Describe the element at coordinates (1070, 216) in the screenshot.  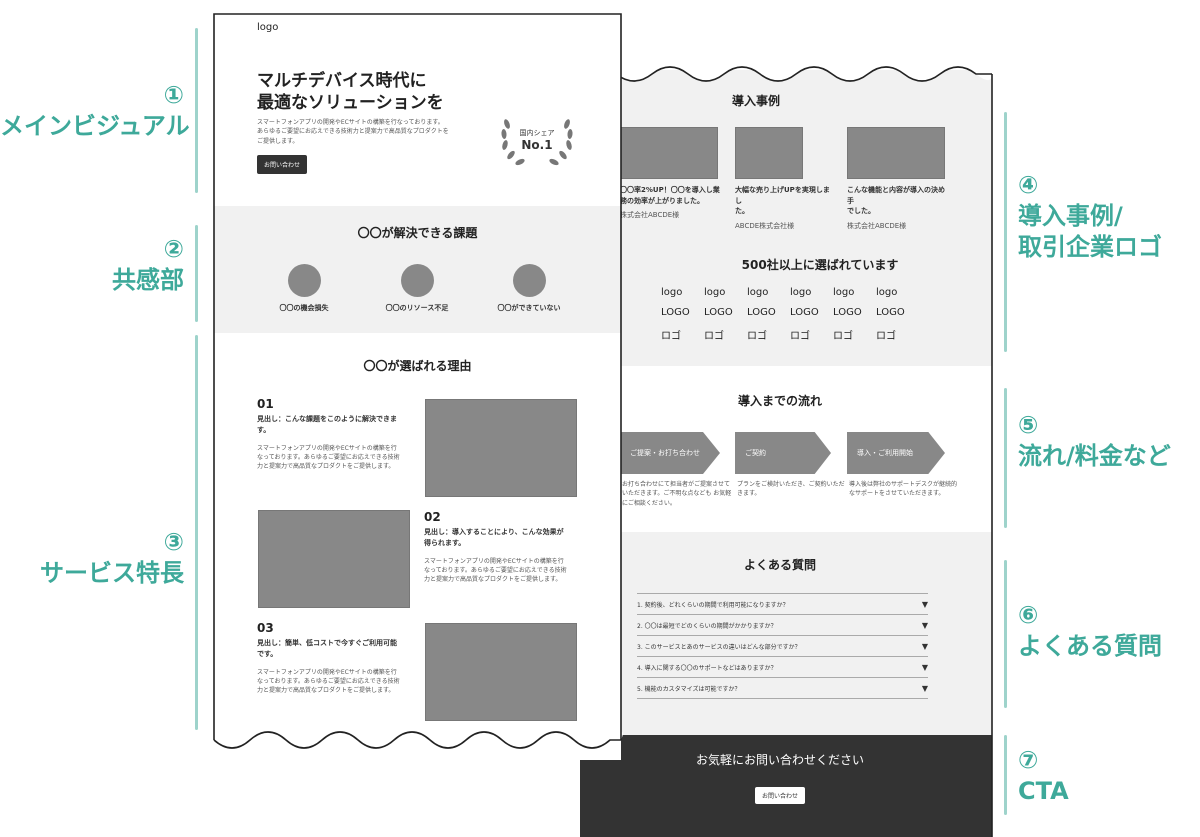
I see `annotation-text: 導入事例/` at that location.